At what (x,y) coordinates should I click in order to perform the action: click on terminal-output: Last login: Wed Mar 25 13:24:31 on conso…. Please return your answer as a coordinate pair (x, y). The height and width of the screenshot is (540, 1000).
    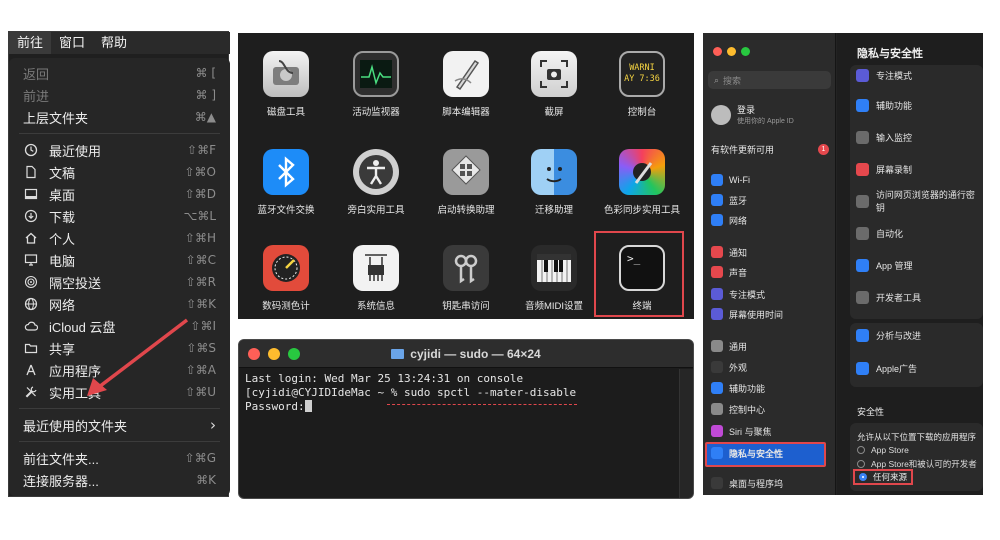
    Looking at the image, I should click on (460, 393).